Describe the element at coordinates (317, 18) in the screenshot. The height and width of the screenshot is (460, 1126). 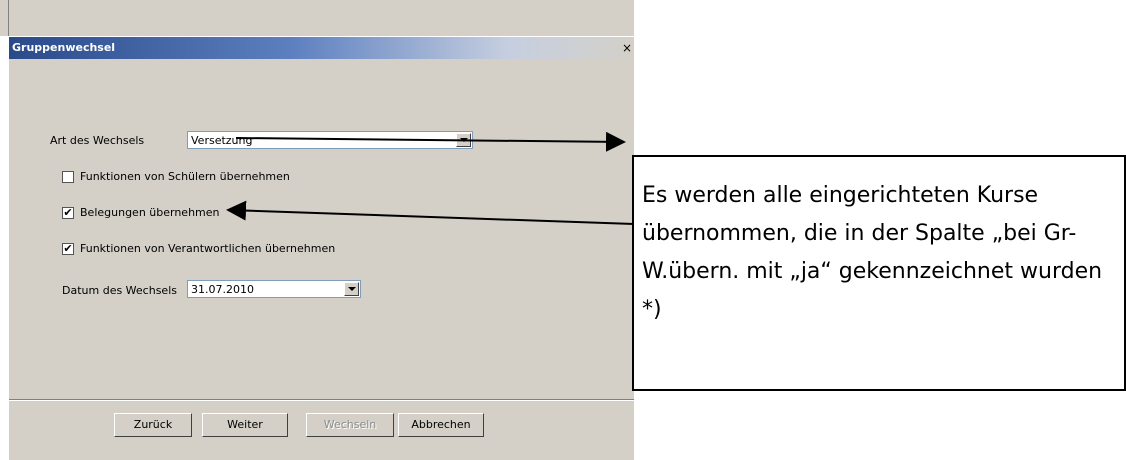
I see `background-window` at that location.